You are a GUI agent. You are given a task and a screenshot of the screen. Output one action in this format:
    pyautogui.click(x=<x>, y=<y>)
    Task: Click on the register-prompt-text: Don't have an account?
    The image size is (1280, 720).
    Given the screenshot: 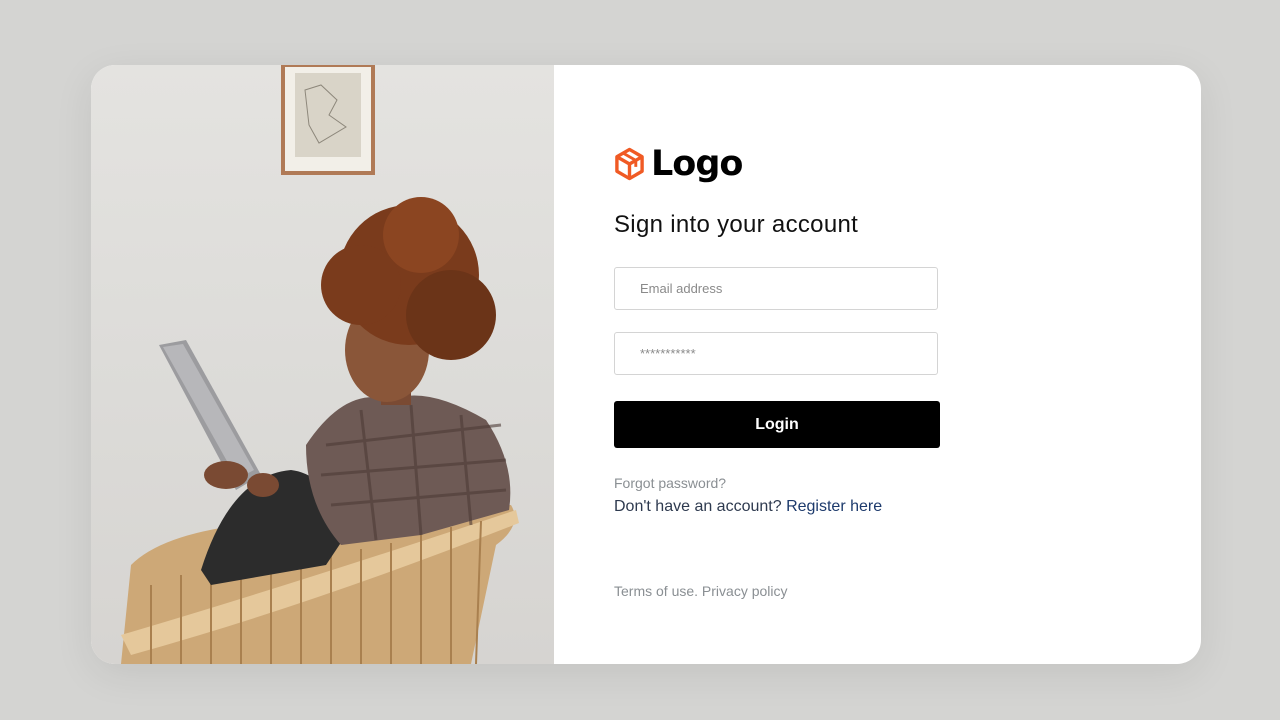 What is the action you would take?
    pyautogui.click(x=698, y=506)
    